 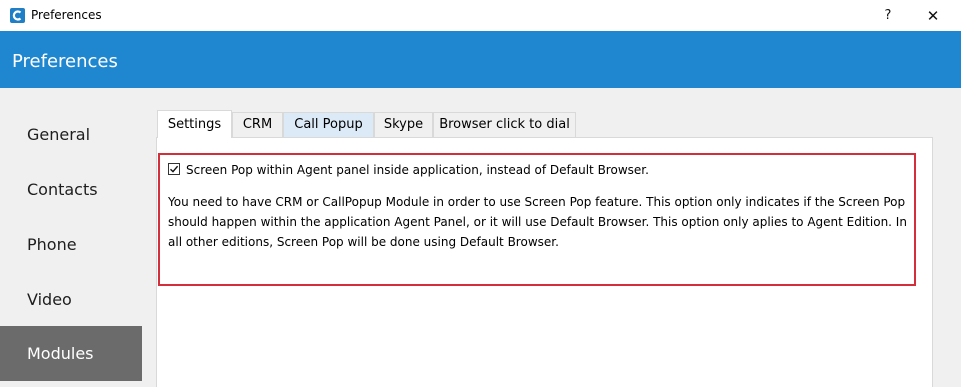 What do you see at coordinates (17, 15) in the screenshot?
I see `app-logo-icon` at bounding box center [17, 15].